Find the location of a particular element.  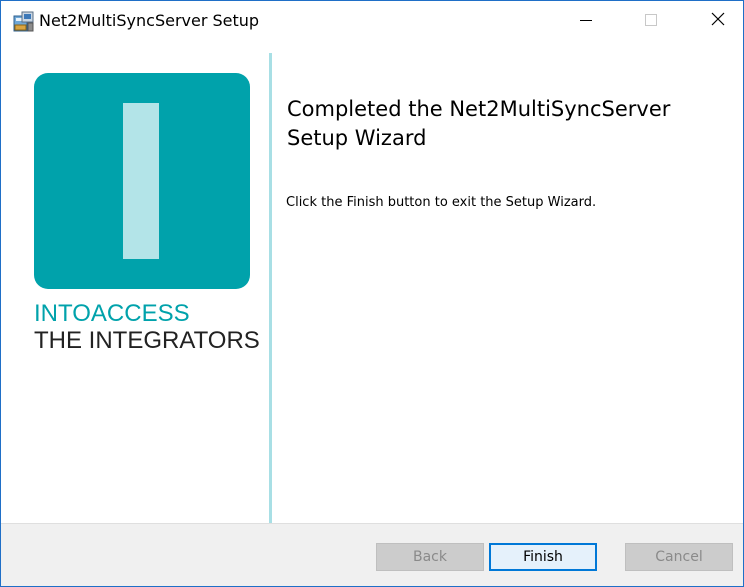

window-title: Net2MultiSyncServer Setup is located at coordinates (149, 20).